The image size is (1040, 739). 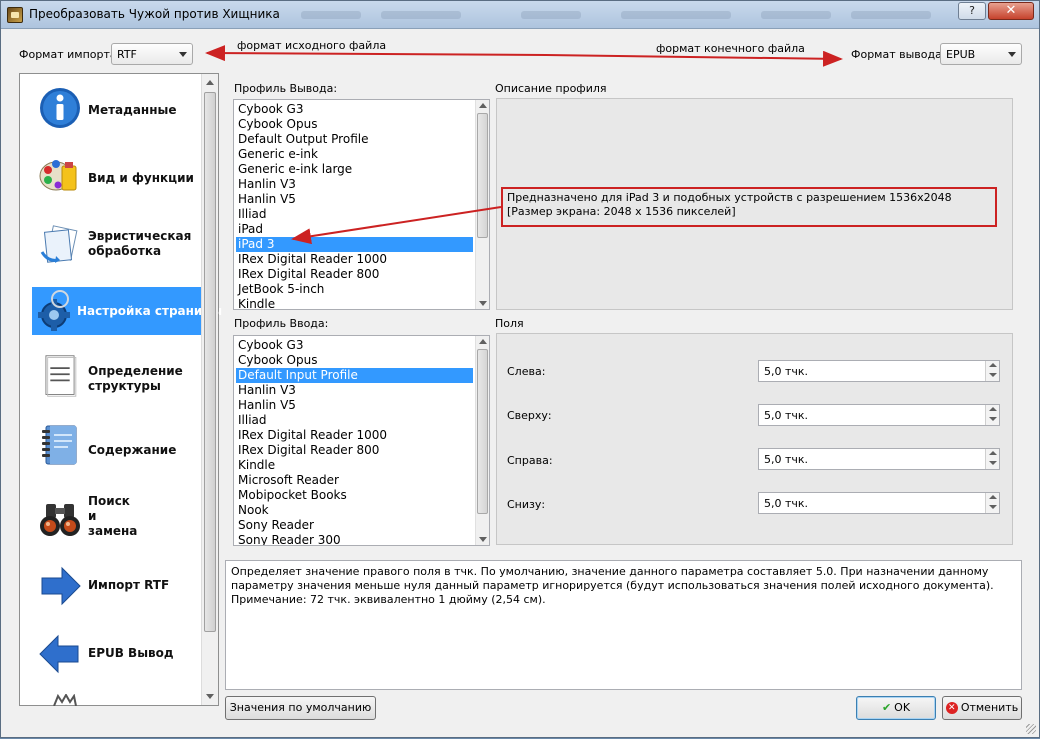 I want to click on output-format-select: EPUB, so click(x=981, y=54).